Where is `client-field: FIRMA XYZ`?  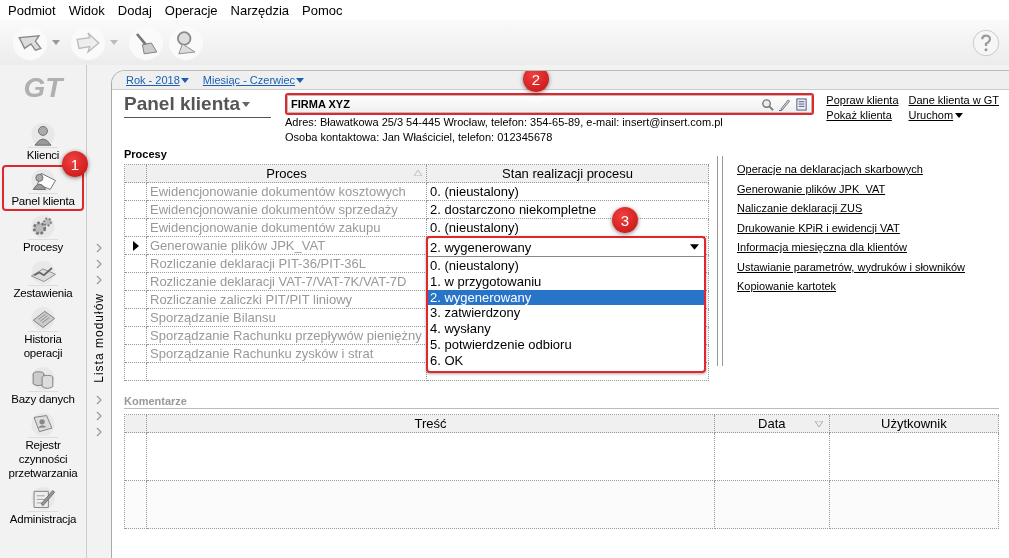
client-field: FIRMA XYZ is located at coordinates (550, 104).